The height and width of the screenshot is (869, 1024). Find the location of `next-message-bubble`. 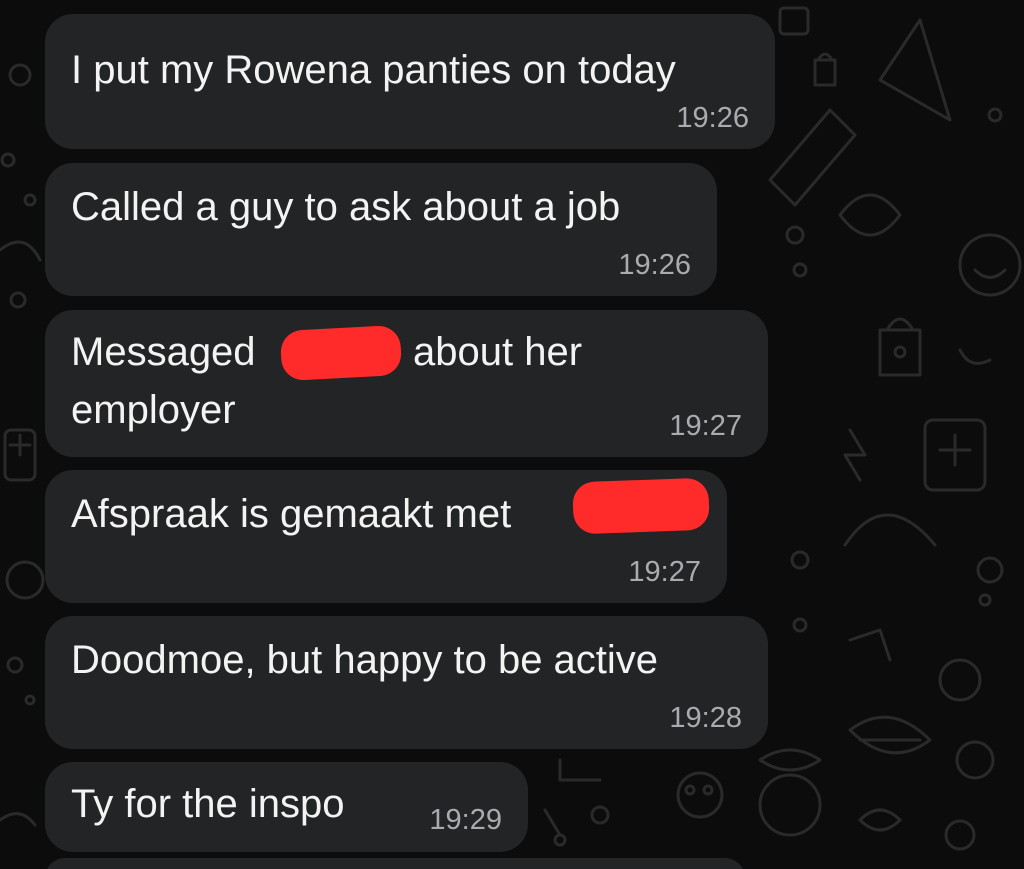

next-message-bubble is located at coordinates (395, 863).